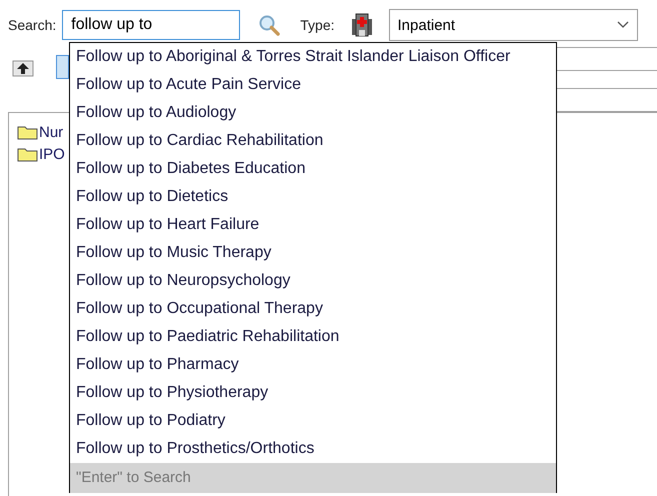 Image resolution: width=657 pixels, height=496 pixels. What do you see at coordinates (313, 281) in the screenshot?
I see `suggestion-item: Follow up to Neuropsychology` at bounding box center [313, 281].